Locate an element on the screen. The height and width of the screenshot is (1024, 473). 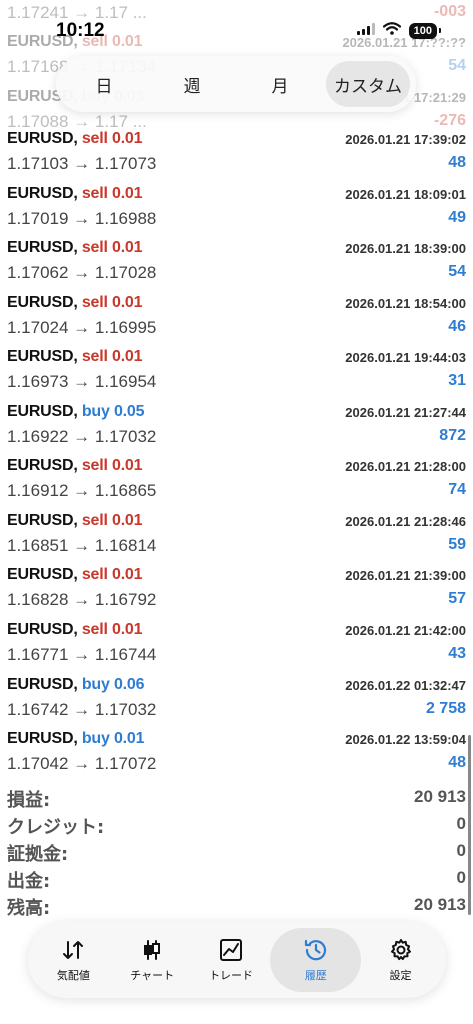
trade-time: 2026.01.21 21:28:46 is located at coordinates (405, 521).